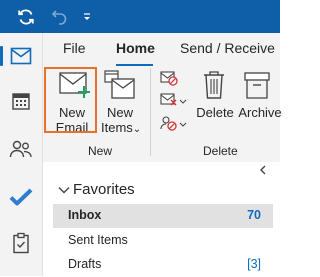 This screenshot has height=277, width=320. Describe the element at coordinates (64, 190) in the screenshot. I see `favorites-chevron-icon` at that location.